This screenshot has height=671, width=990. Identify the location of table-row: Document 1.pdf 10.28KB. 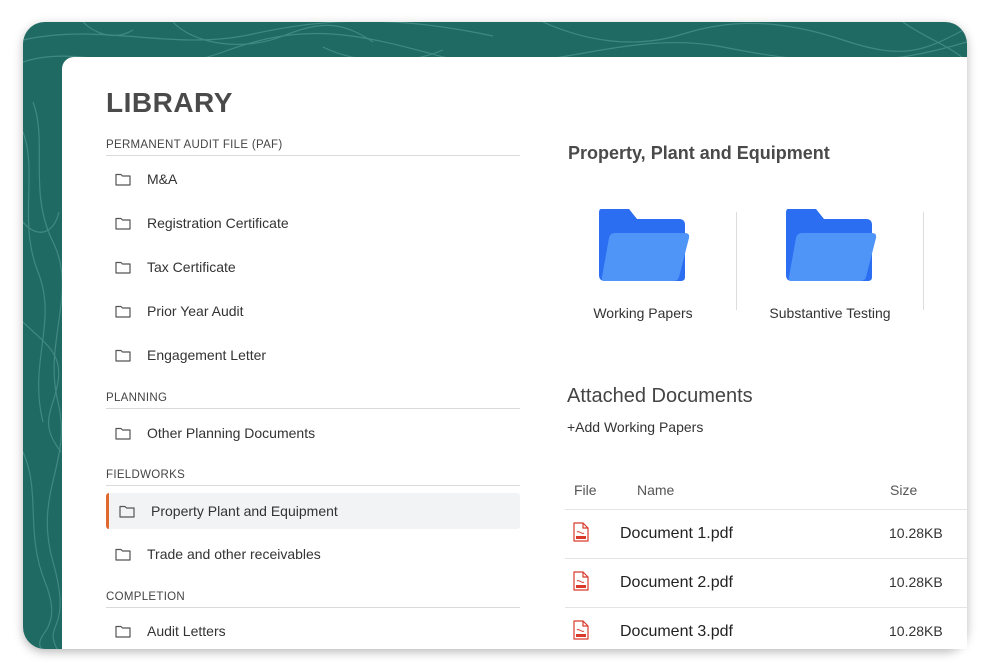
(766, 534).